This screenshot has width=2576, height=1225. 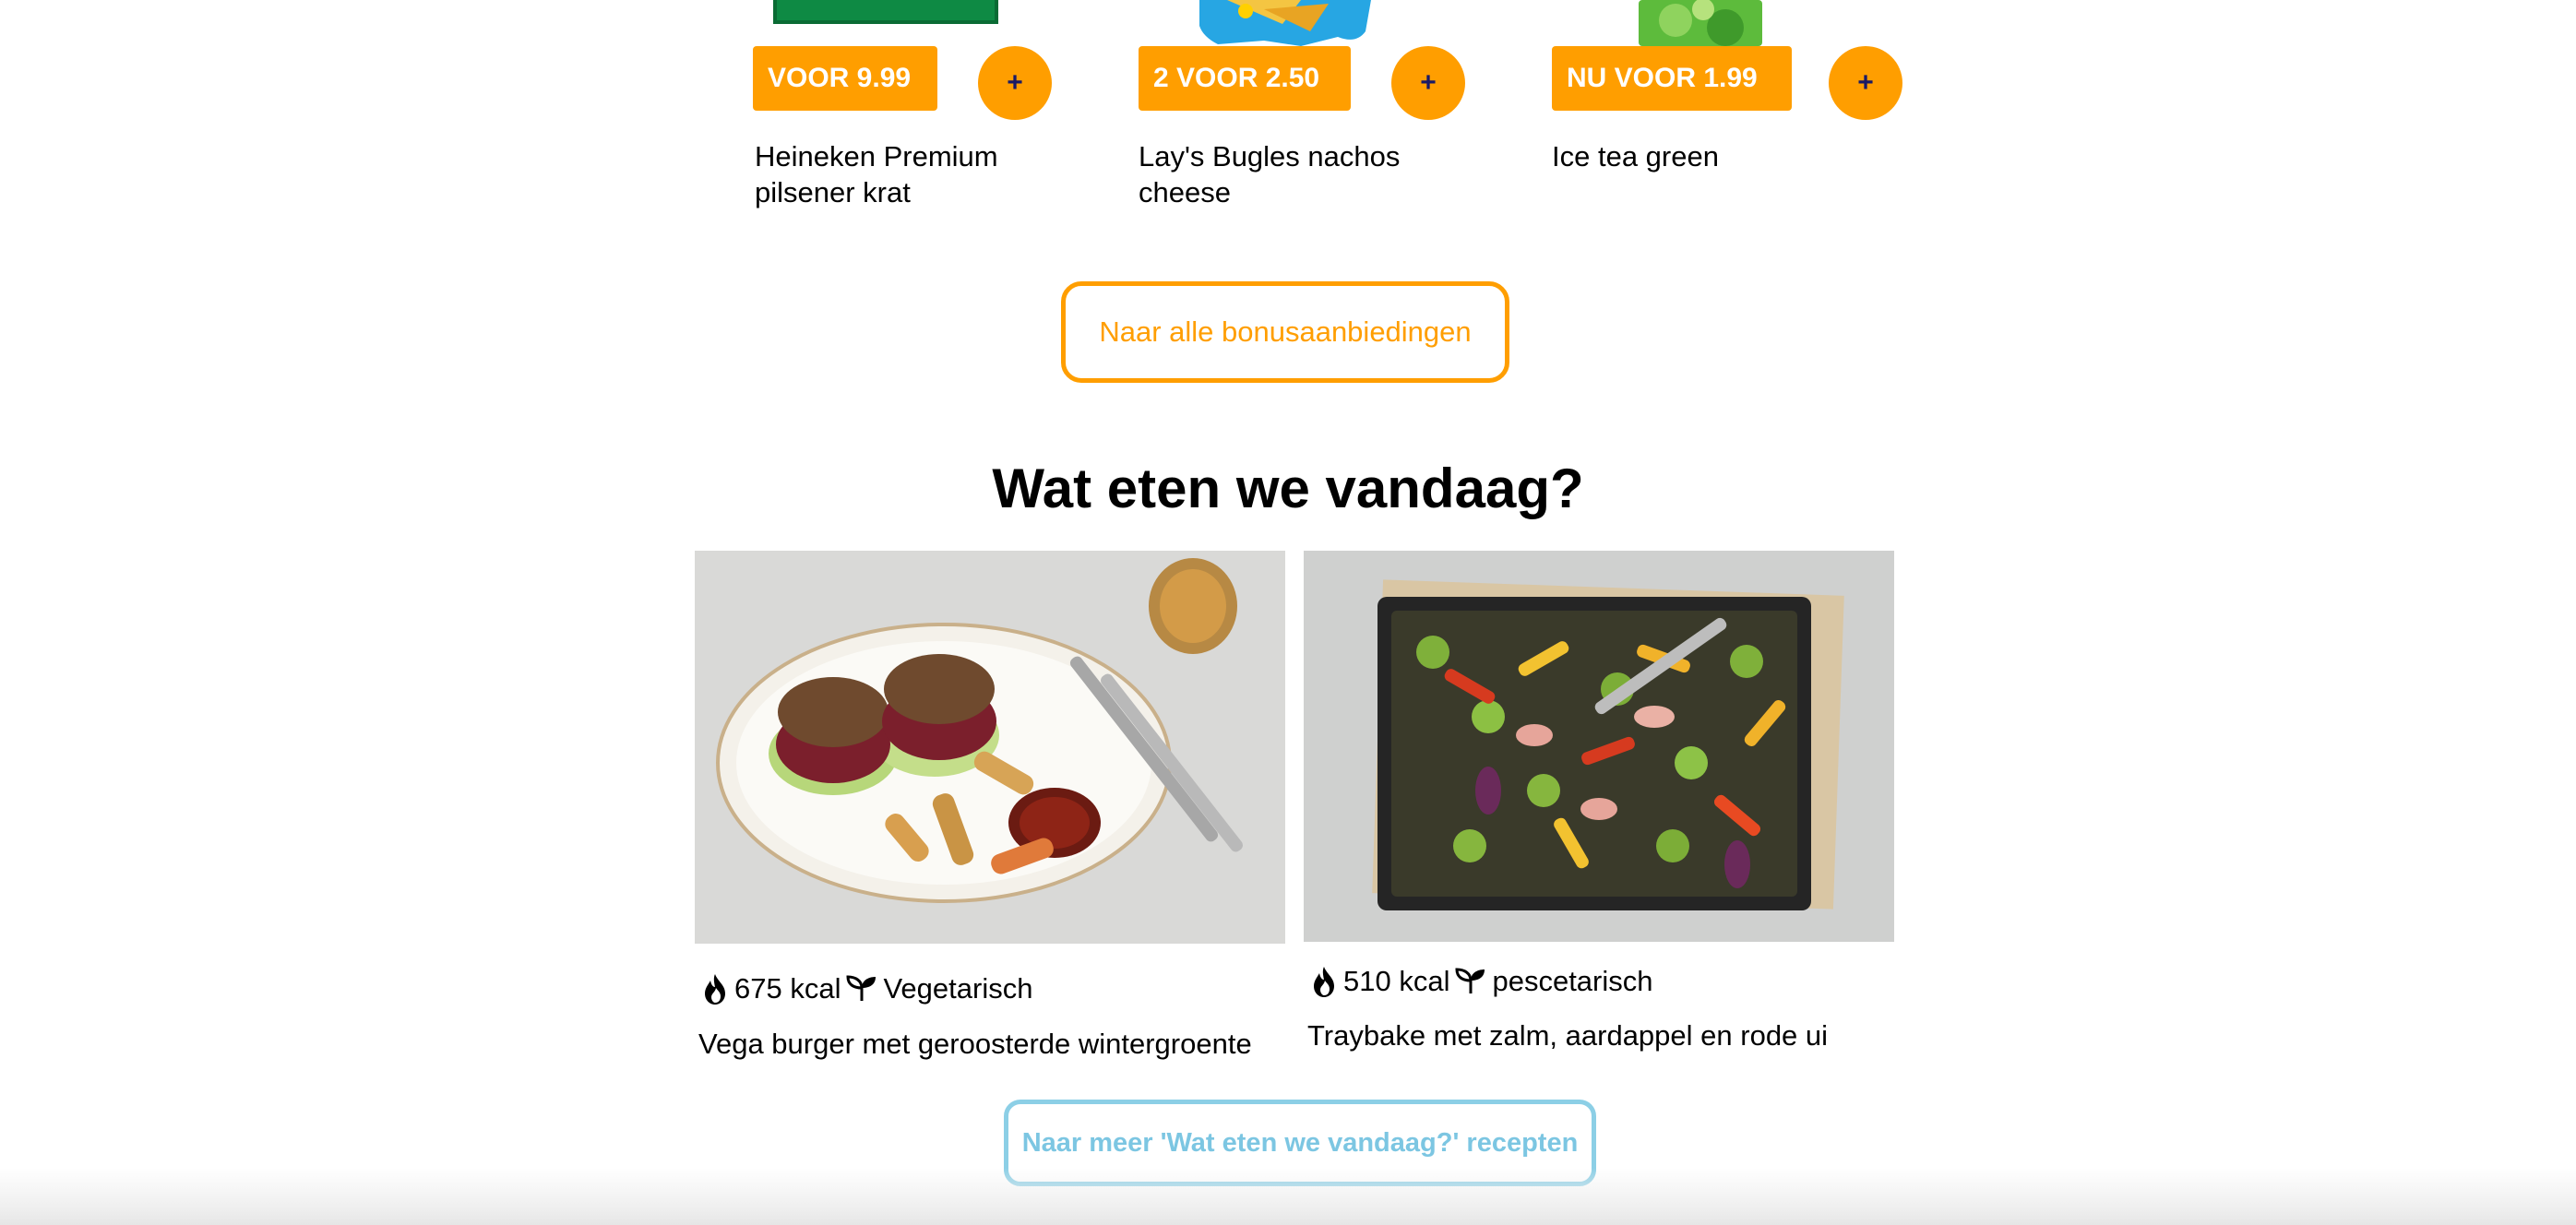 I want to click on product-image-ice-tea, so click(x=1700, y=23).